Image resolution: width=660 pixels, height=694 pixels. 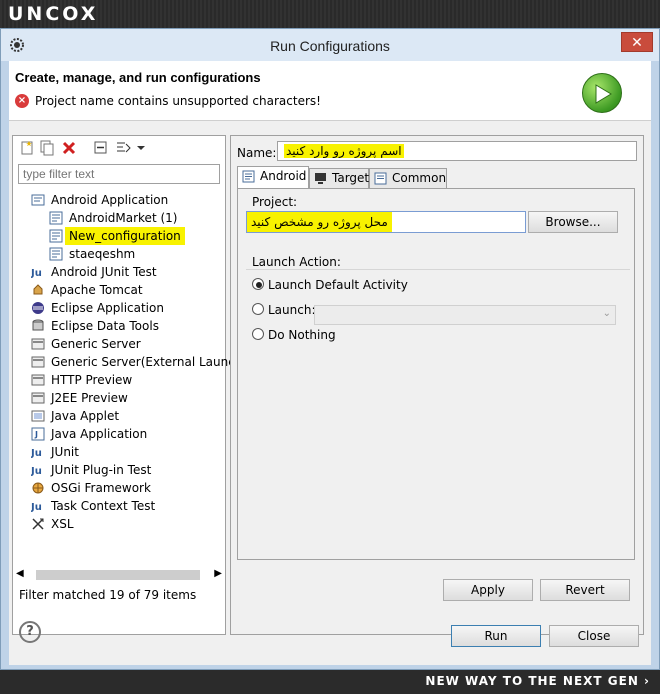 I want to click on tab-android: Android, so click(x=273, y=177).